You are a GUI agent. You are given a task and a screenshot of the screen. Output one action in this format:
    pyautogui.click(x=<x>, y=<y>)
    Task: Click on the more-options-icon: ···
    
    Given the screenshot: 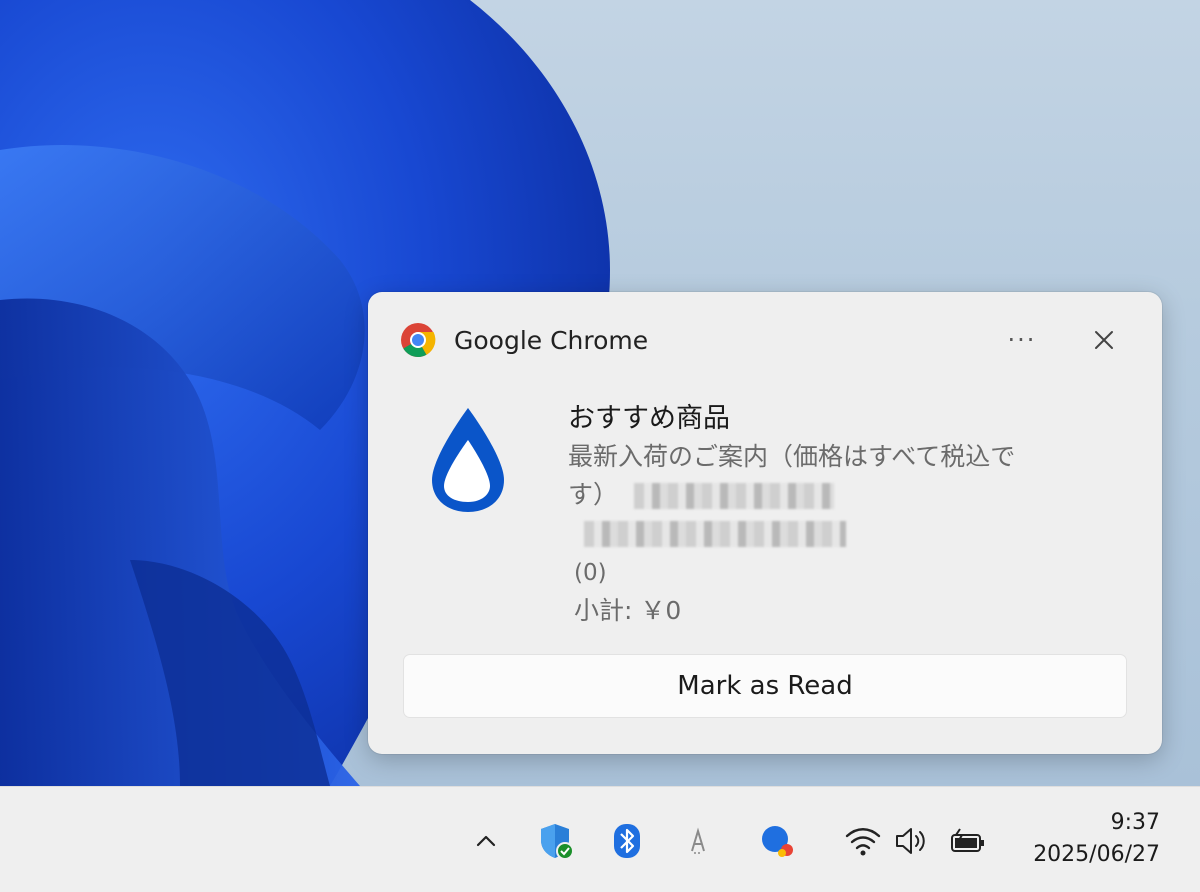 What is the action you would take?
    pyautogui.click(x=1022, y=340)
    